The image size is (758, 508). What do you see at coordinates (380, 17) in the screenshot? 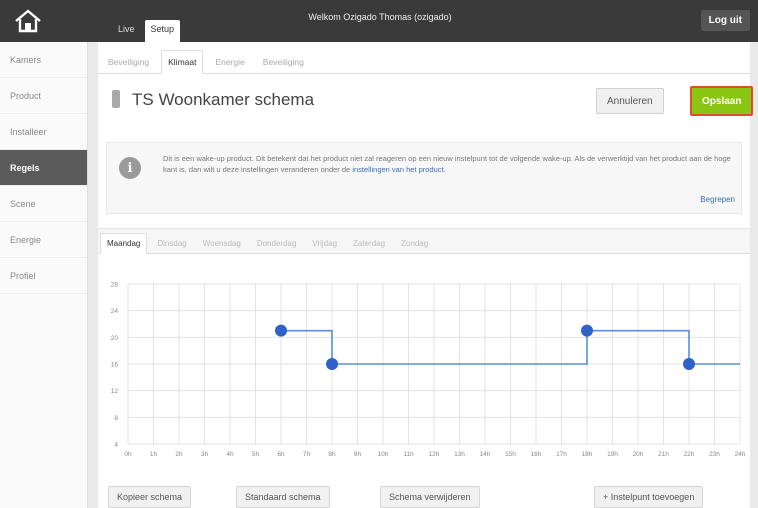
I see `welcome-text: Welkom Ozigado Thomas (ozigado)` at bounding box center [380, 17].